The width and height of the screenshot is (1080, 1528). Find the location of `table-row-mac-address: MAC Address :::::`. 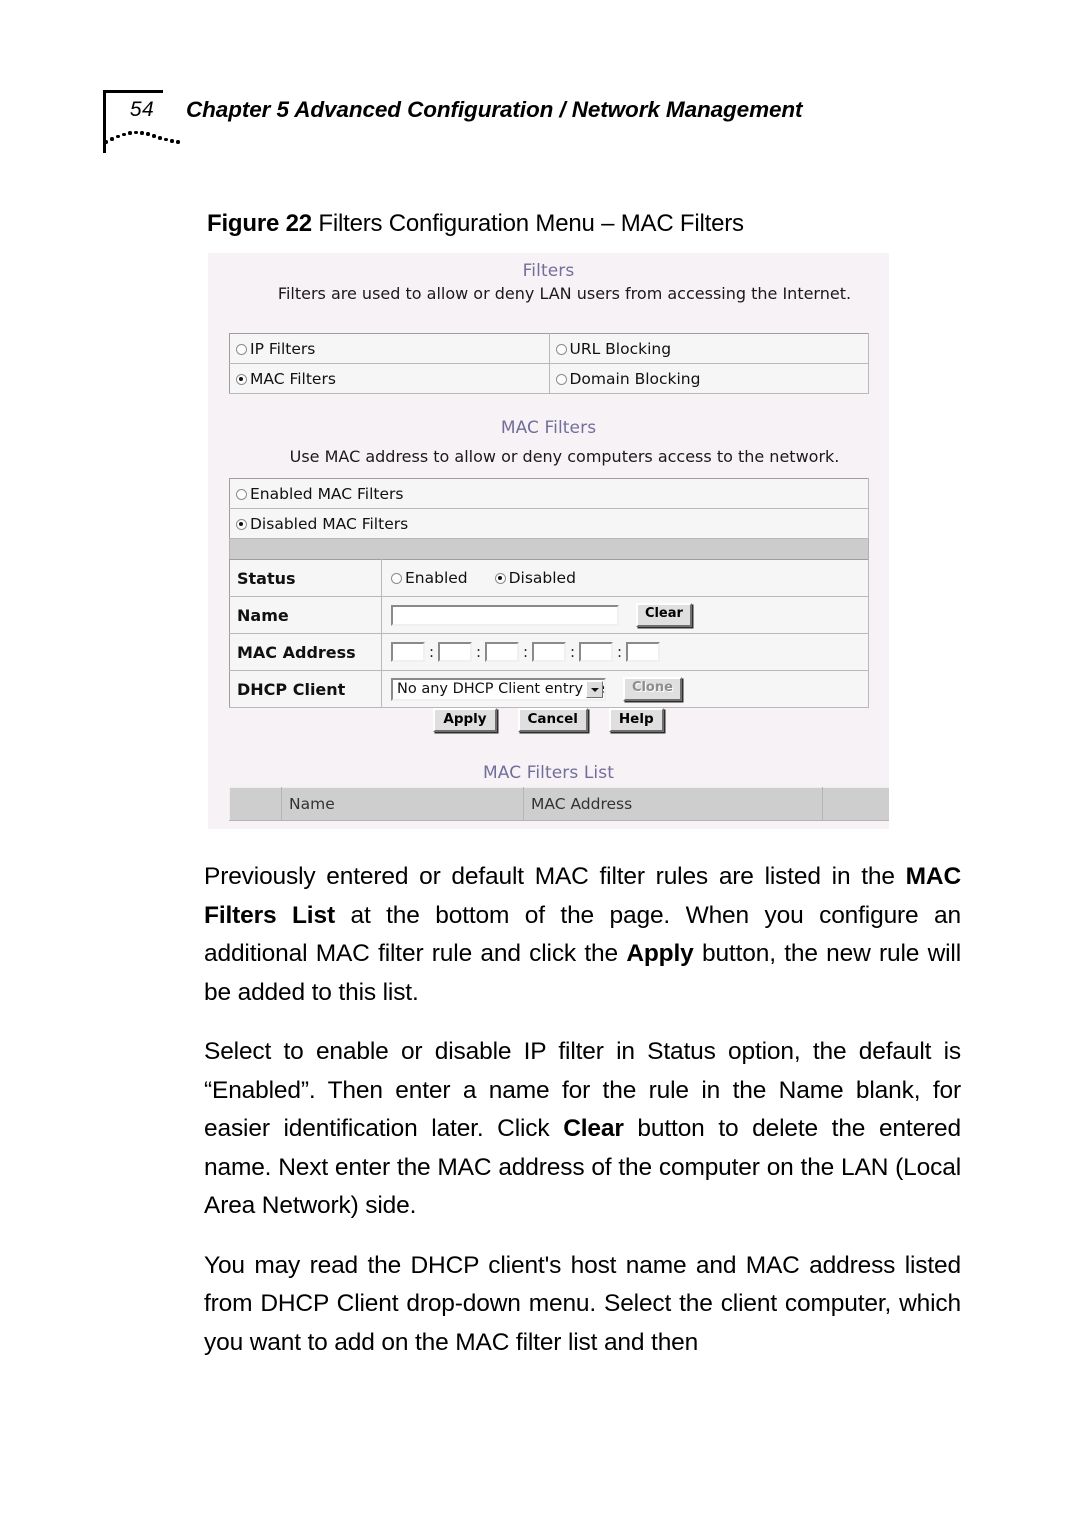

table-row-mac-address: MAC Address ::::: is located at coordinates (549, 652).